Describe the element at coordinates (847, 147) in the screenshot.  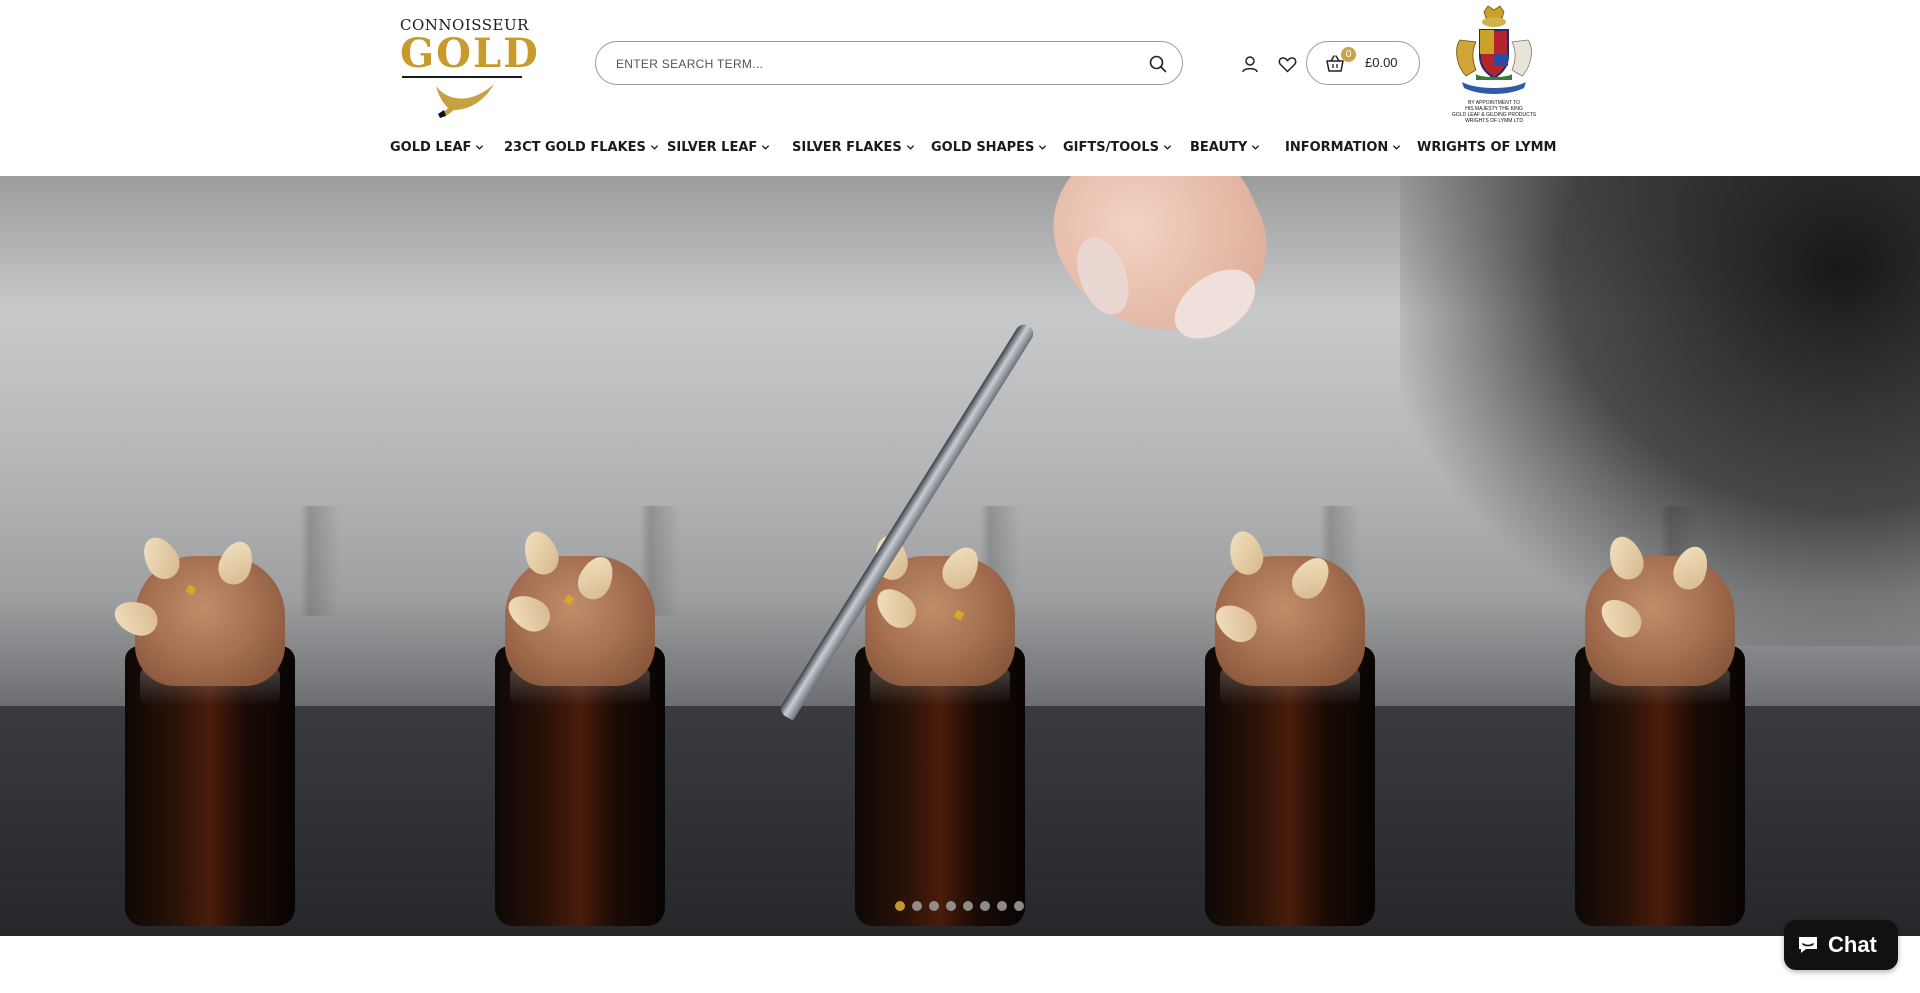
I see `nav-item-label: SILVER FLAKES` at that location.